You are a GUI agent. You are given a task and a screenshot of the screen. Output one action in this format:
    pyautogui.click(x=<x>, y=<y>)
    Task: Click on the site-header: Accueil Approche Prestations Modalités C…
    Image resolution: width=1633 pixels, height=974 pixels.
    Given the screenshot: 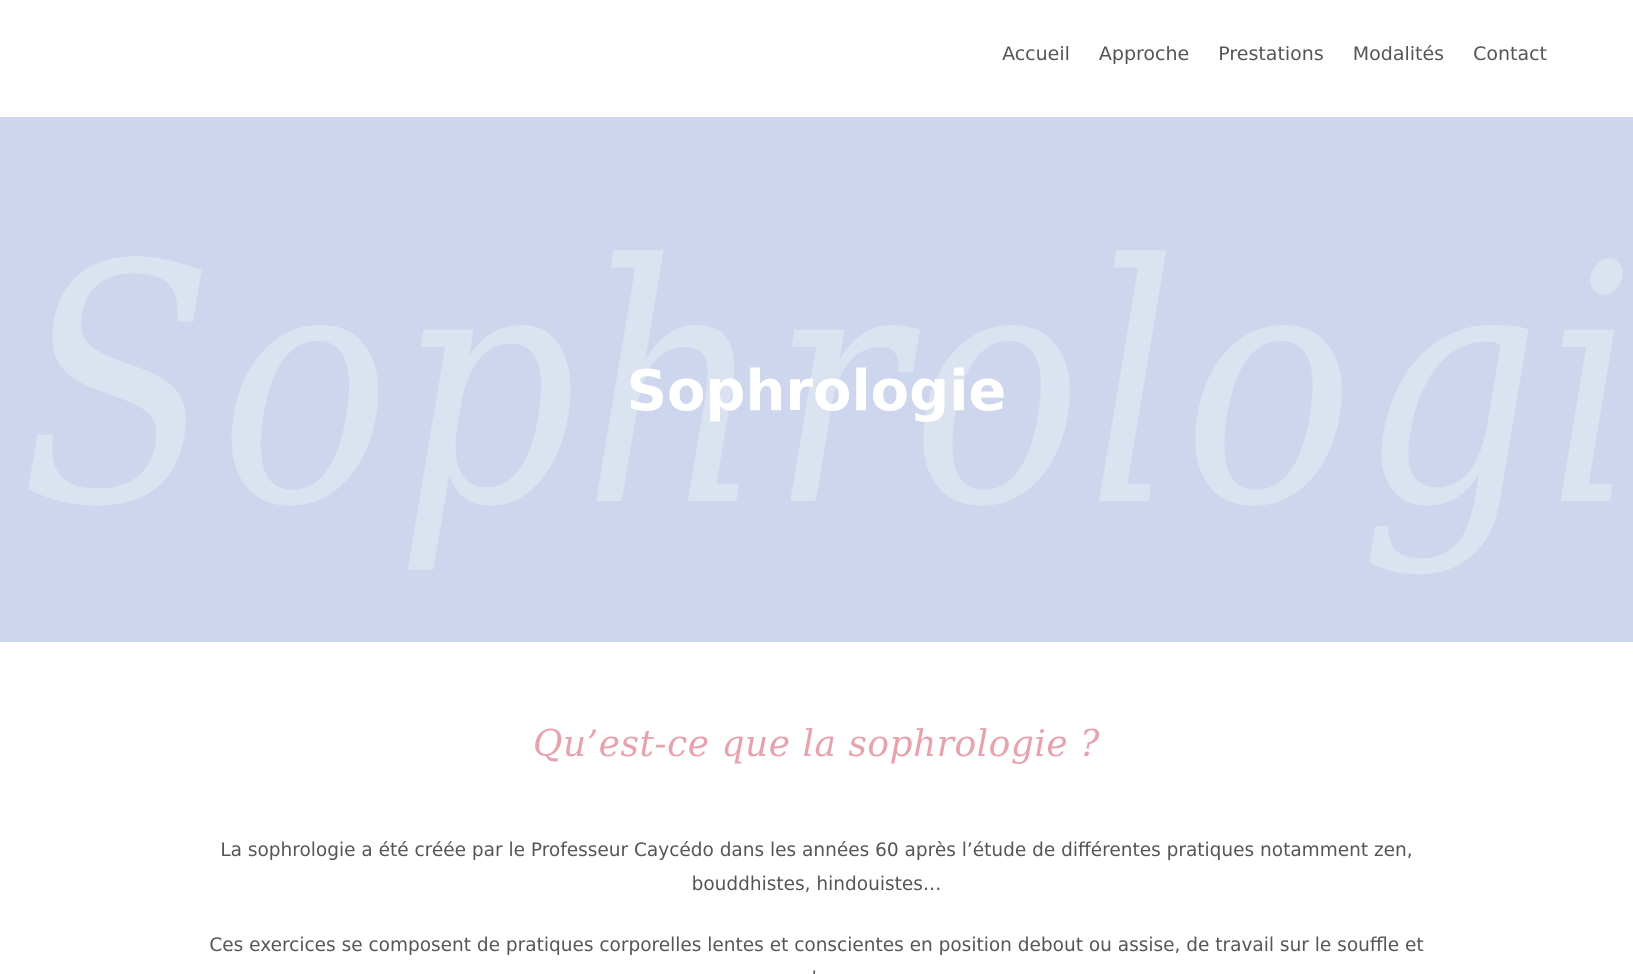 What is the action you would take?
    pyautogui.click(x=816, y=58)
    